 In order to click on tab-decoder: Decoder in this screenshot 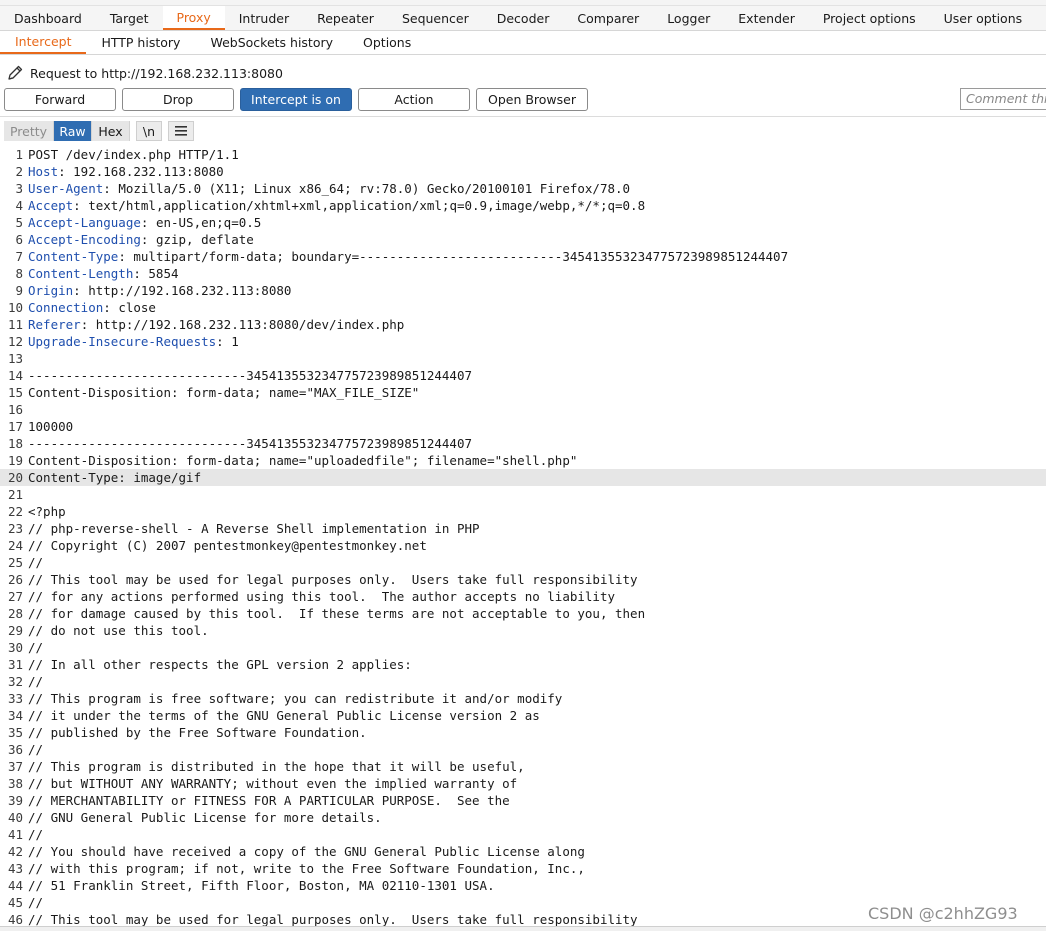, I will do `click(523, 18)`.